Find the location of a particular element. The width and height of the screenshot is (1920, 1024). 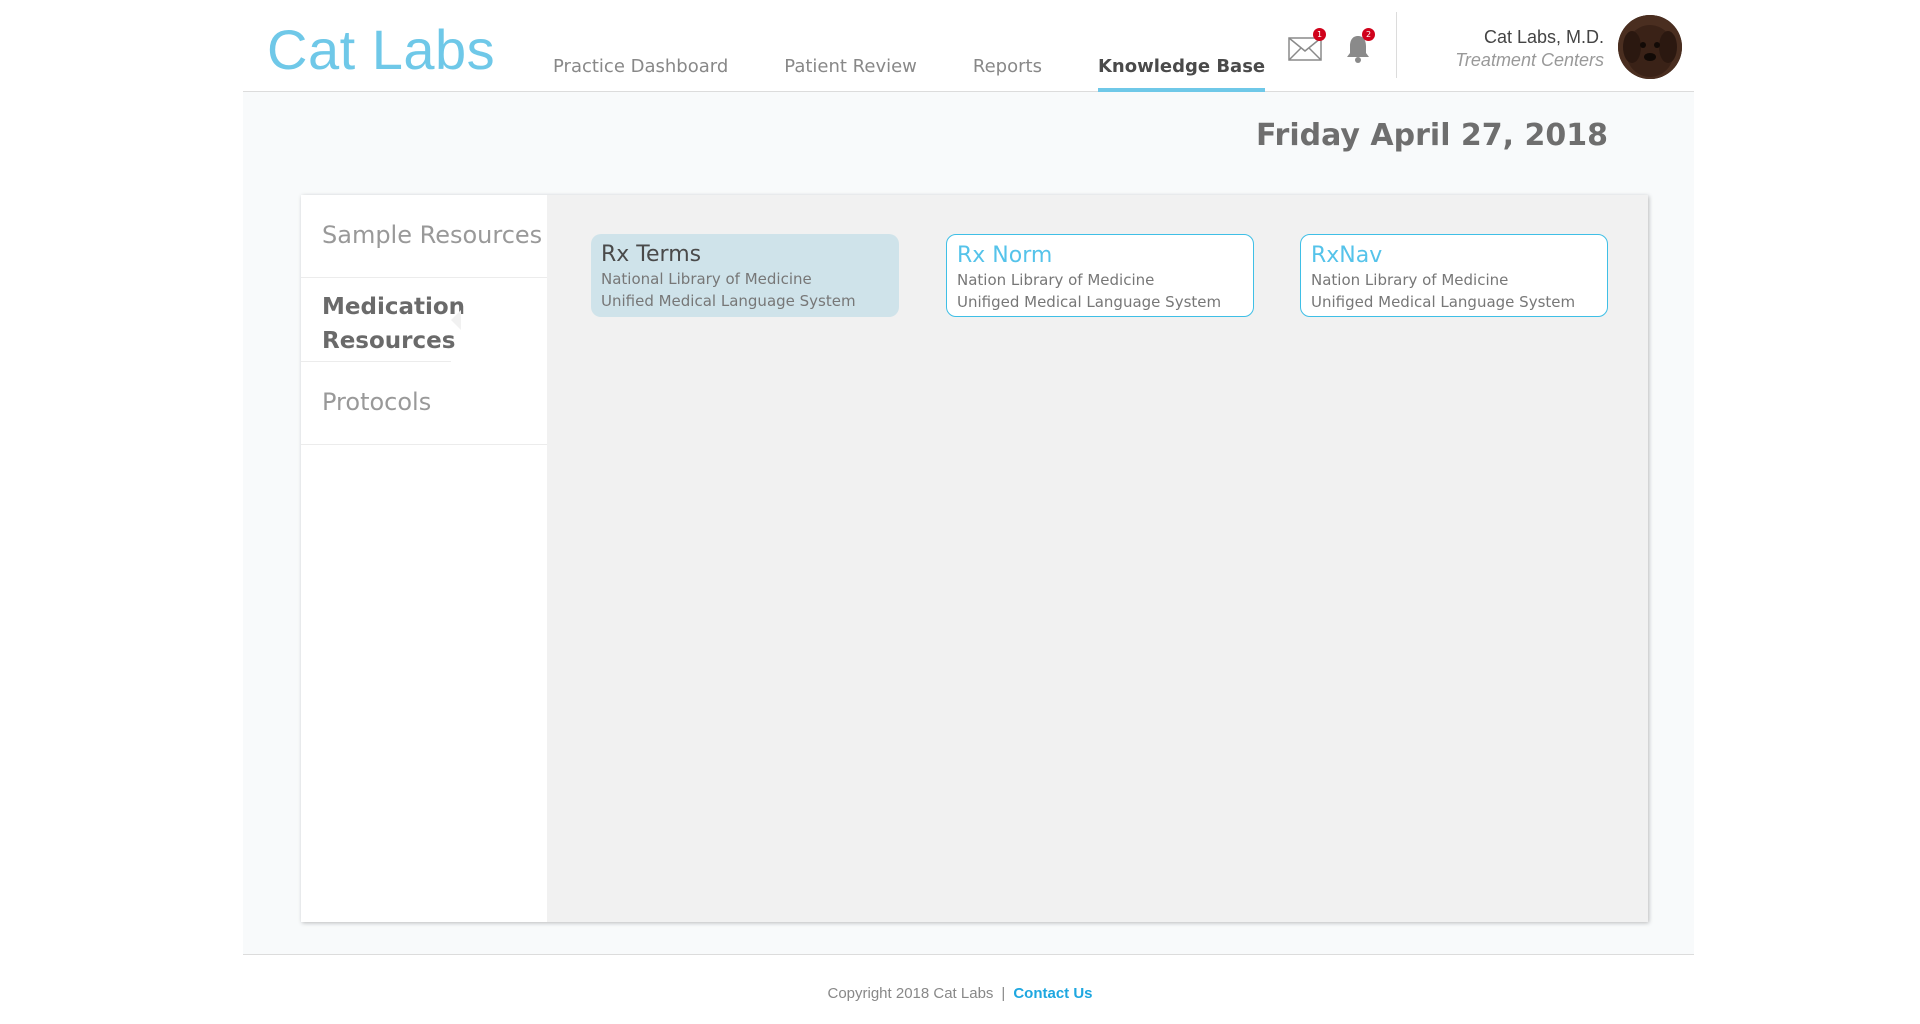

card-title: Rx Norm is located at coordinates (1005, 255).